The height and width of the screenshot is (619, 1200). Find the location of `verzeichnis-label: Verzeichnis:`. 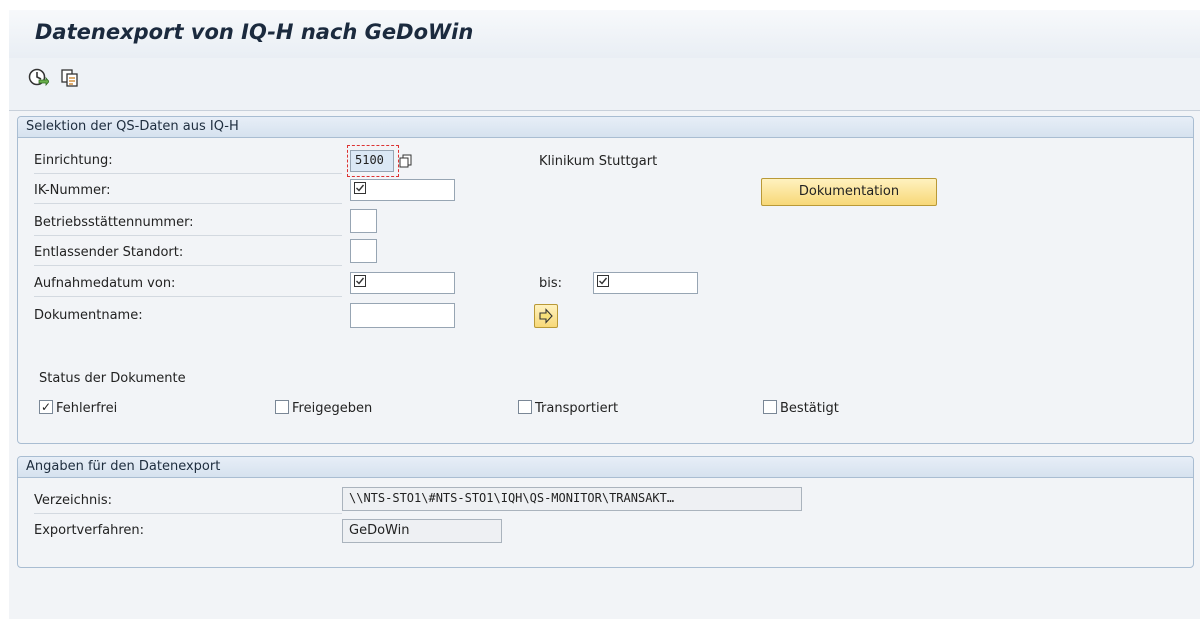

verzeichnis-label: Verzeichnis: is located at coordinates (188, 501).